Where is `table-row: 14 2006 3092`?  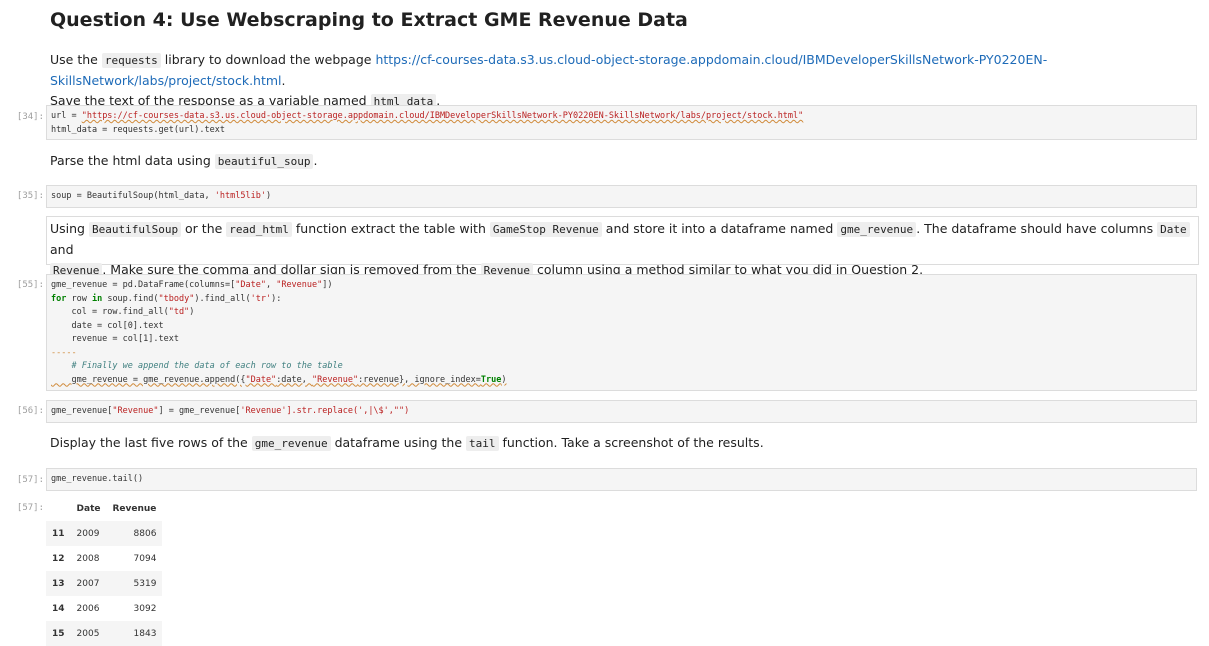 table-row: 14 2006 3092 is located at coordinates (104, 608).